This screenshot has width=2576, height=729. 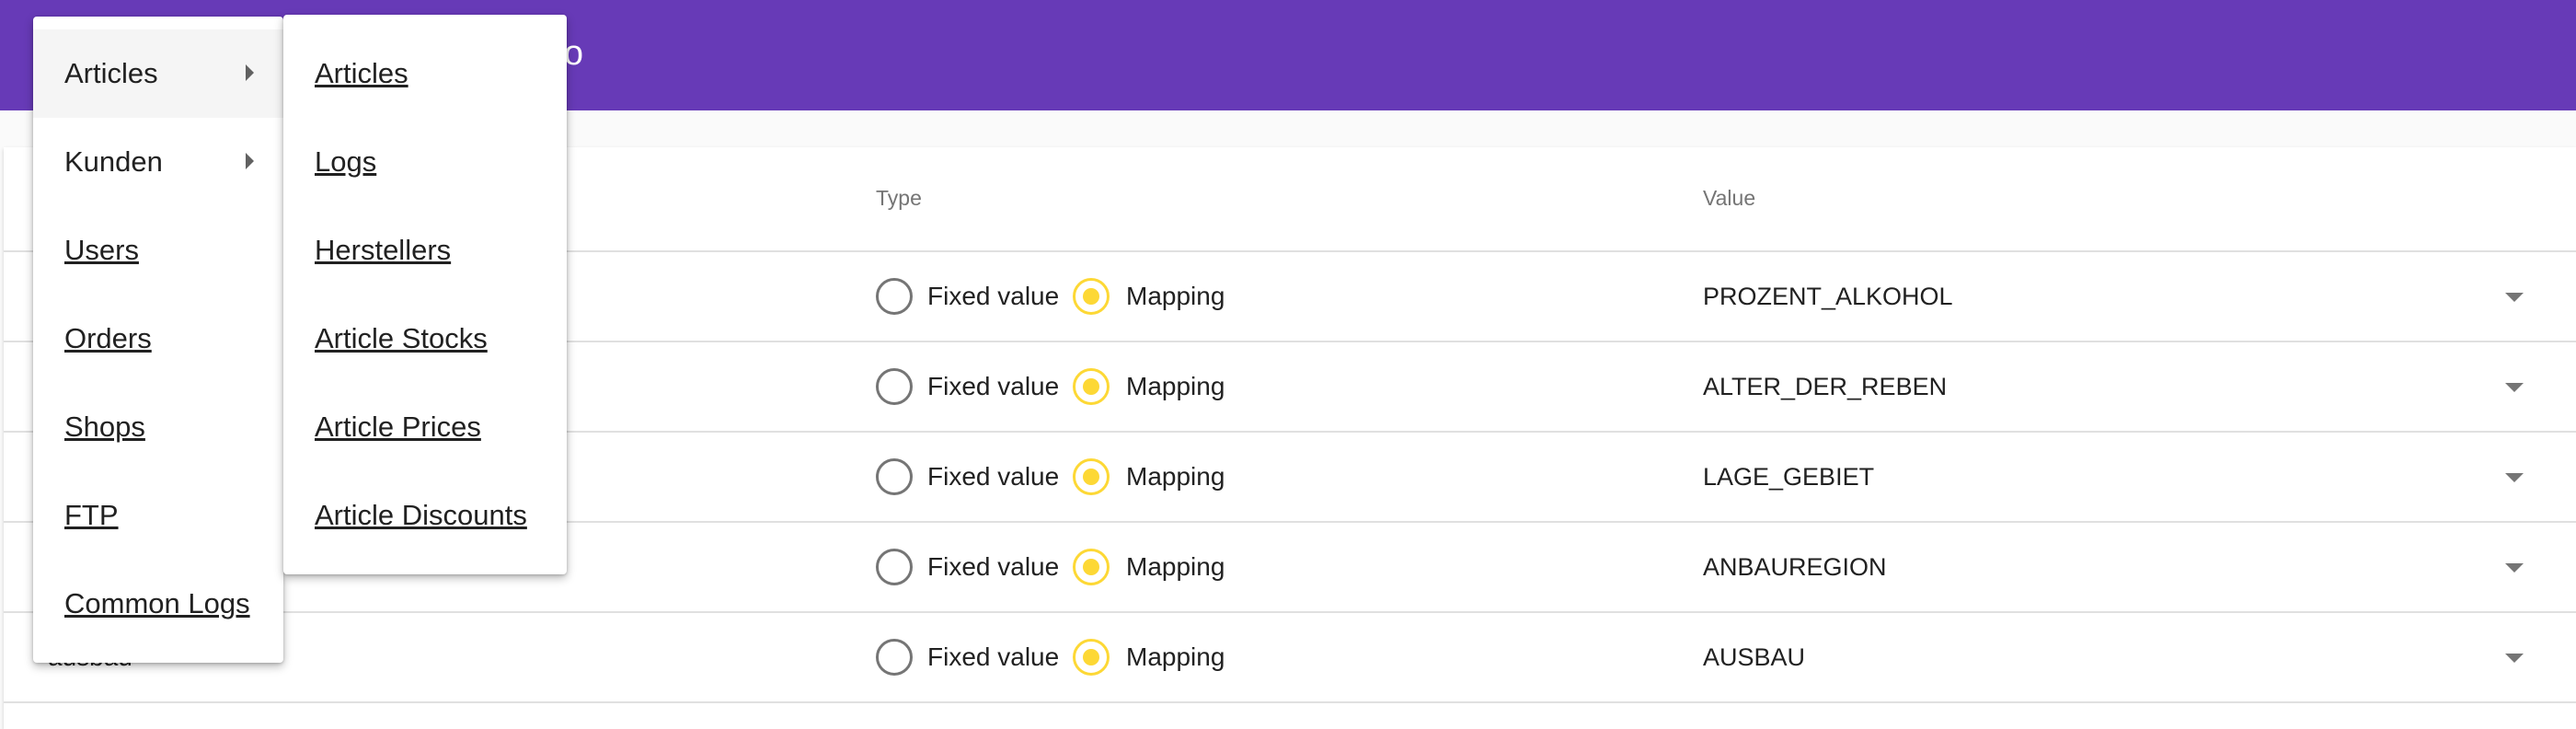 What do you see at coordinates (361, 73) in the screenshot?
I see `articles-link: Articles` at bounding box center [361, 73].